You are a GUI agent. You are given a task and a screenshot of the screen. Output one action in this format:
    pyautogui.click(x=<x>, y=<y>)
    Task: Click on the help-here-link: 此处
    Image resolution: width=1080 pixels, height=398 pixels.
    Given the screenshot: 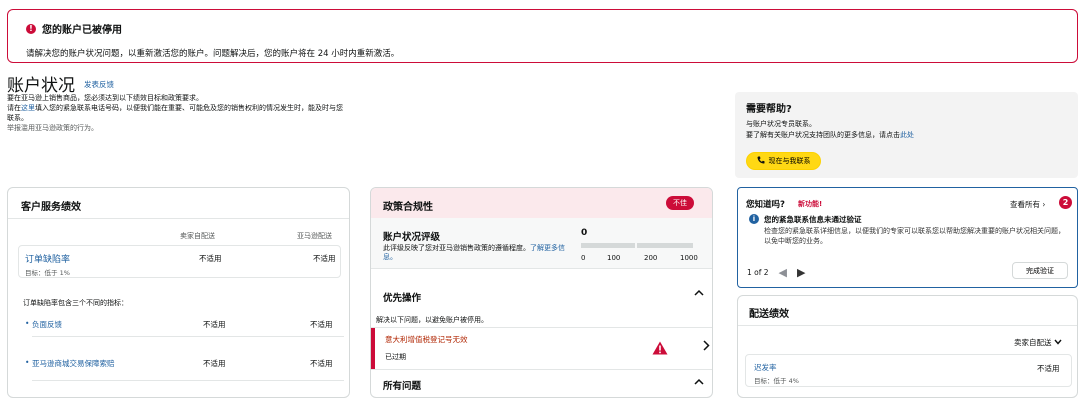 What is the action you would take?
    pyautogui.click(x=907, y=135)
    